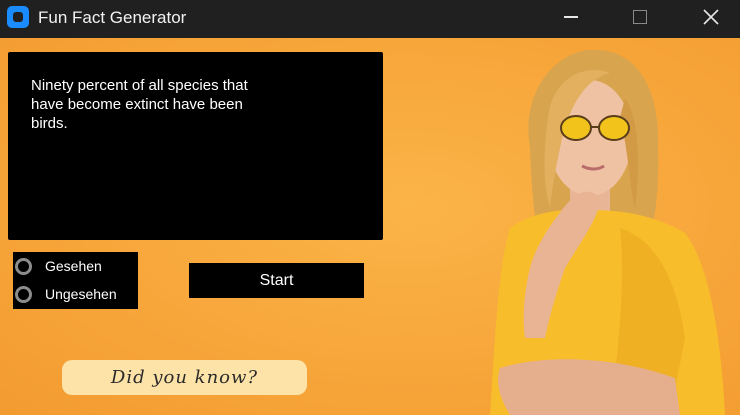 The image size is (740, 415). Describe the element at coordinates (18, 17) in the screenshot. I see `app-icon` at that location.